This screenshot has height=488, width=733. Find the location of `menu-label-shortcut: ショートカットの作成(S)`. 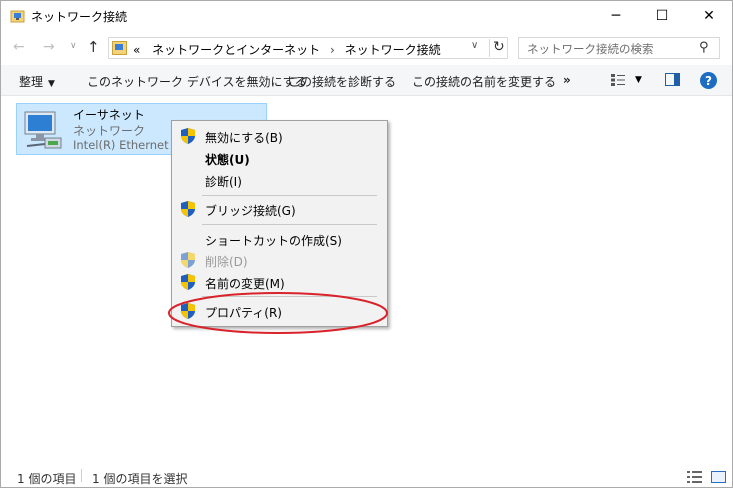

menu-label-shortcut: ショートカットの作成(S) is located at coordinates (273, 241).